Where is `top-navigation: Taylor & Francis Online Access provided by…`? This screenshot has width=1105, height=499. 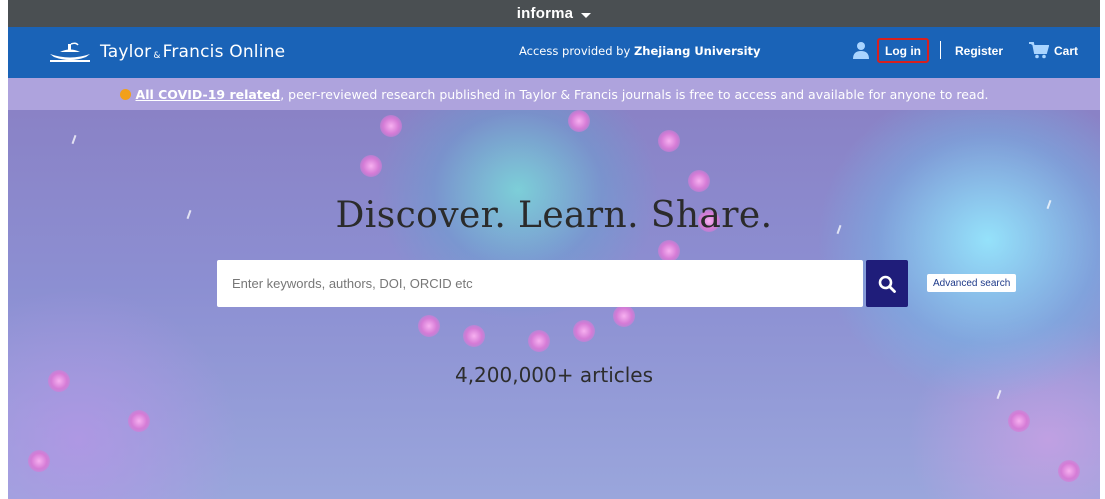 top-navigation: Taylor & Francis Online Access provided by… is located at coordinates (554, 52).